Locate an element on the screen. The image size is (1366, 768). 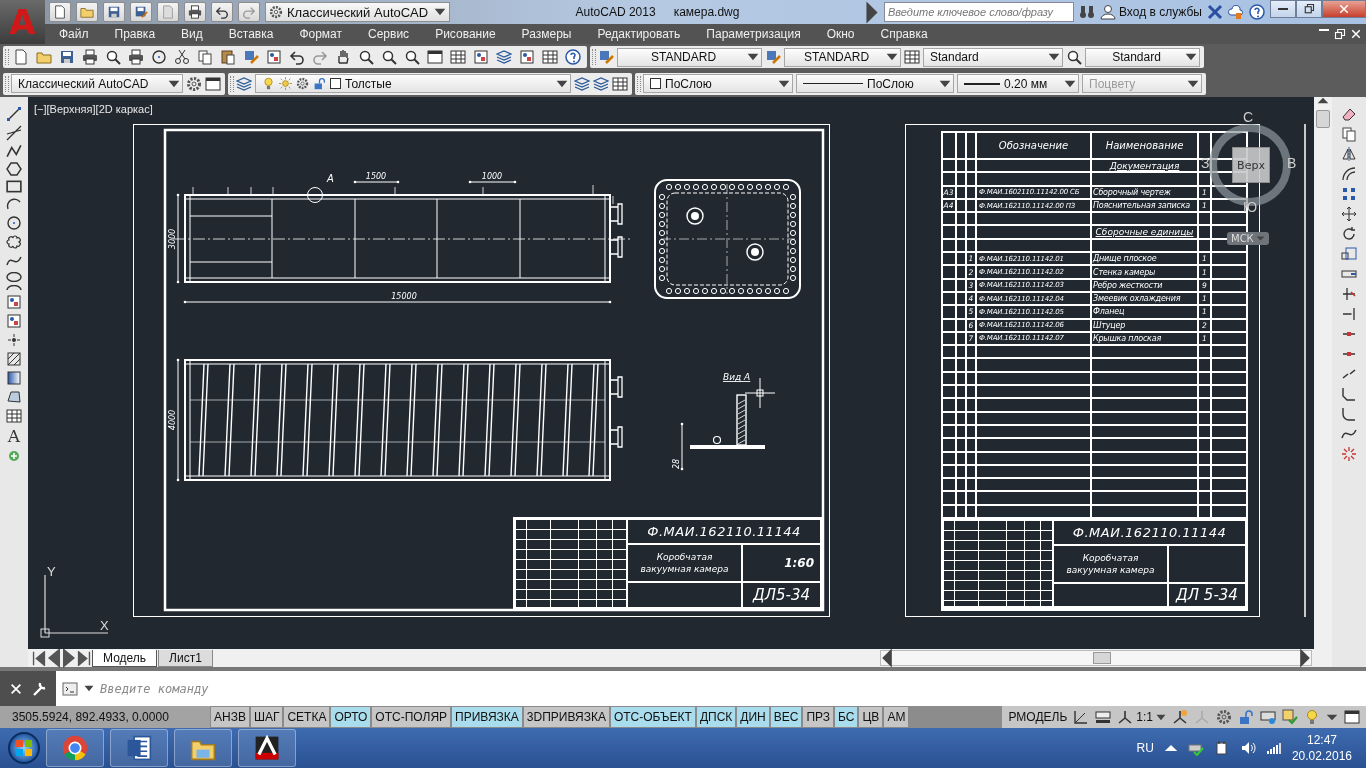
clock: 12:47 20.02.2016 is located at coordinates (1321, 748).